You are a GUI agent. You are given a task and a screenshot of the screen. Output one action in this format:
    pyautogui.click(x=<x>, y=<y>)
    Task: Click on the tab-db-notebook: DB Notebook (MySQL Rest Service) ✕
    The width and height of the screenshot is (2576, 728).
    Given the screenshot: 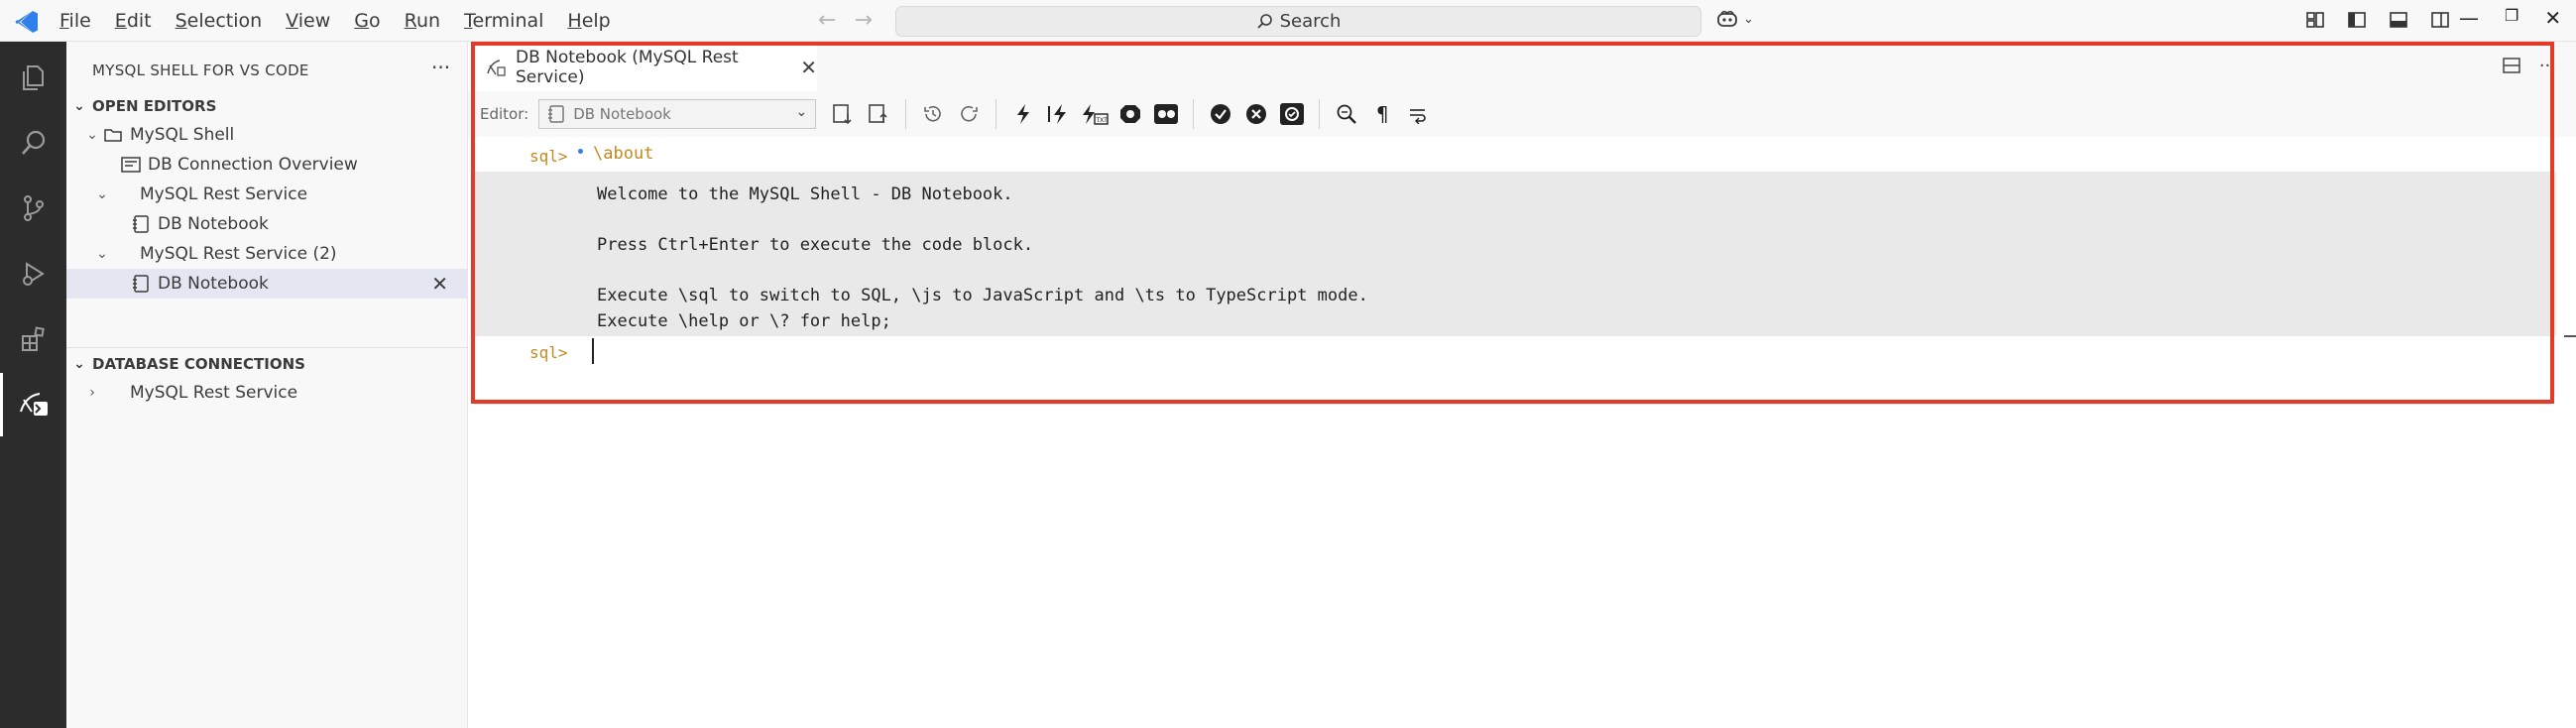 What is the action you would take?
    pyautogui.click(x=642, y=66)
    